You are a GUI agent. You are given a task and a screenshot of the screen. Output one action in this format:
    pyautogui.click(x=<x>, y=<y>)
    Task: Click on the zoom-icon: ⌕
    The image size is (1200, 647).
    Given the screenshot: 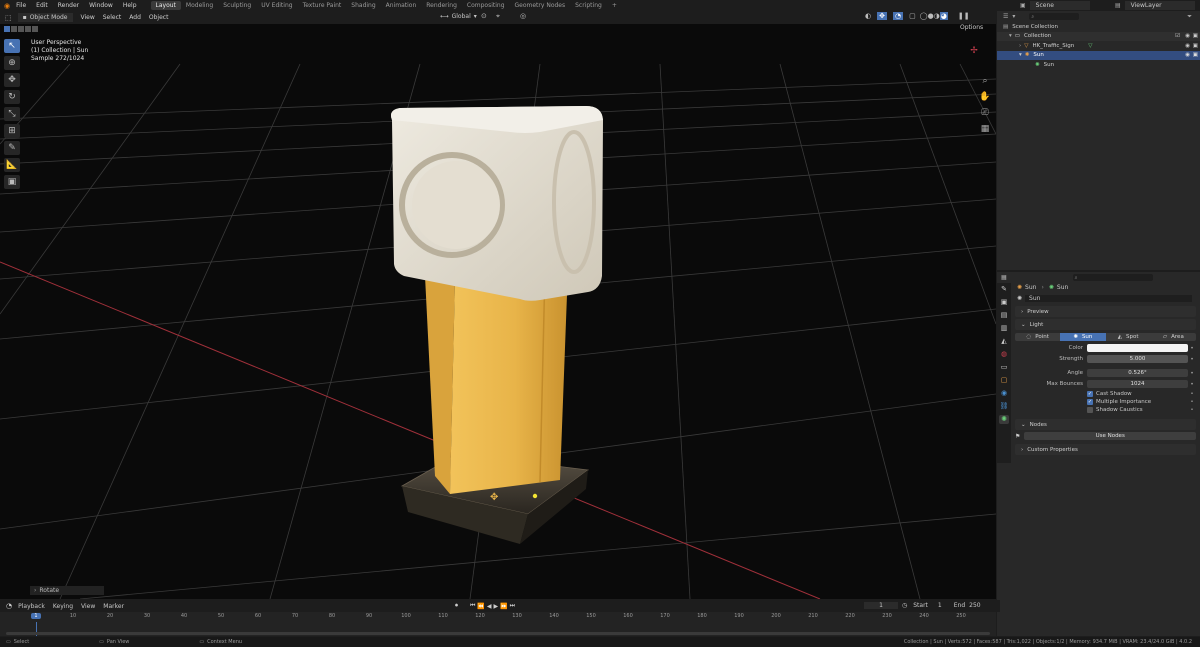 What is the action you would take?
    pyautogui.click(x=985, y=81)
    